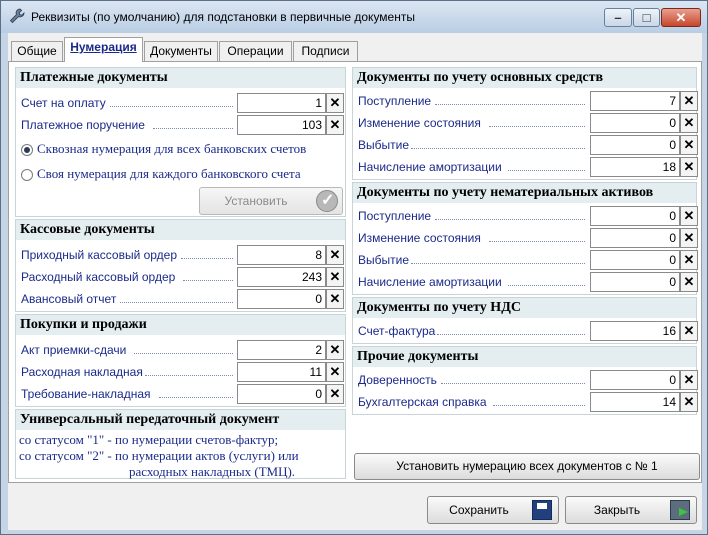 This screenshot has width=708, height=535. I want to click on fixed-row-depreciation: Начисление амортизации 18 ✕, so click(525, 167).